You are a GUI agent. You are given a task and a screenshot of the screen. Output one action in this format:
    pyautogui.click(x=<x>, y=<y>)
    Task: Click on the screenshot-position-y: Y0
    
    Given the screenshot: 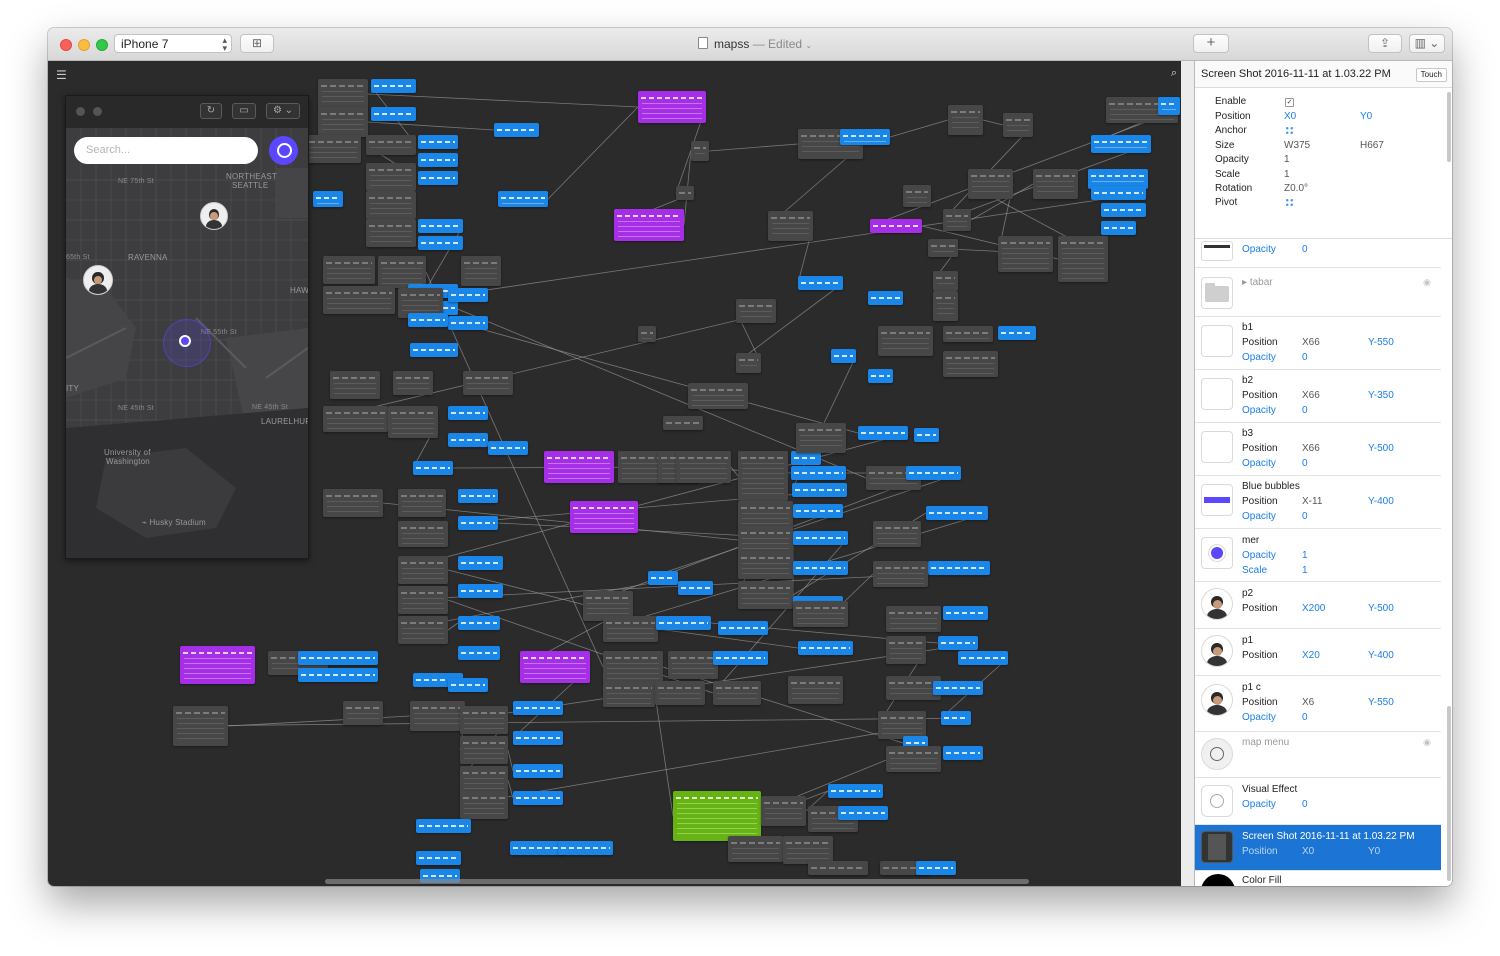 What is the action you would take?
    pyautogui.click(x=1374, y=851)
    